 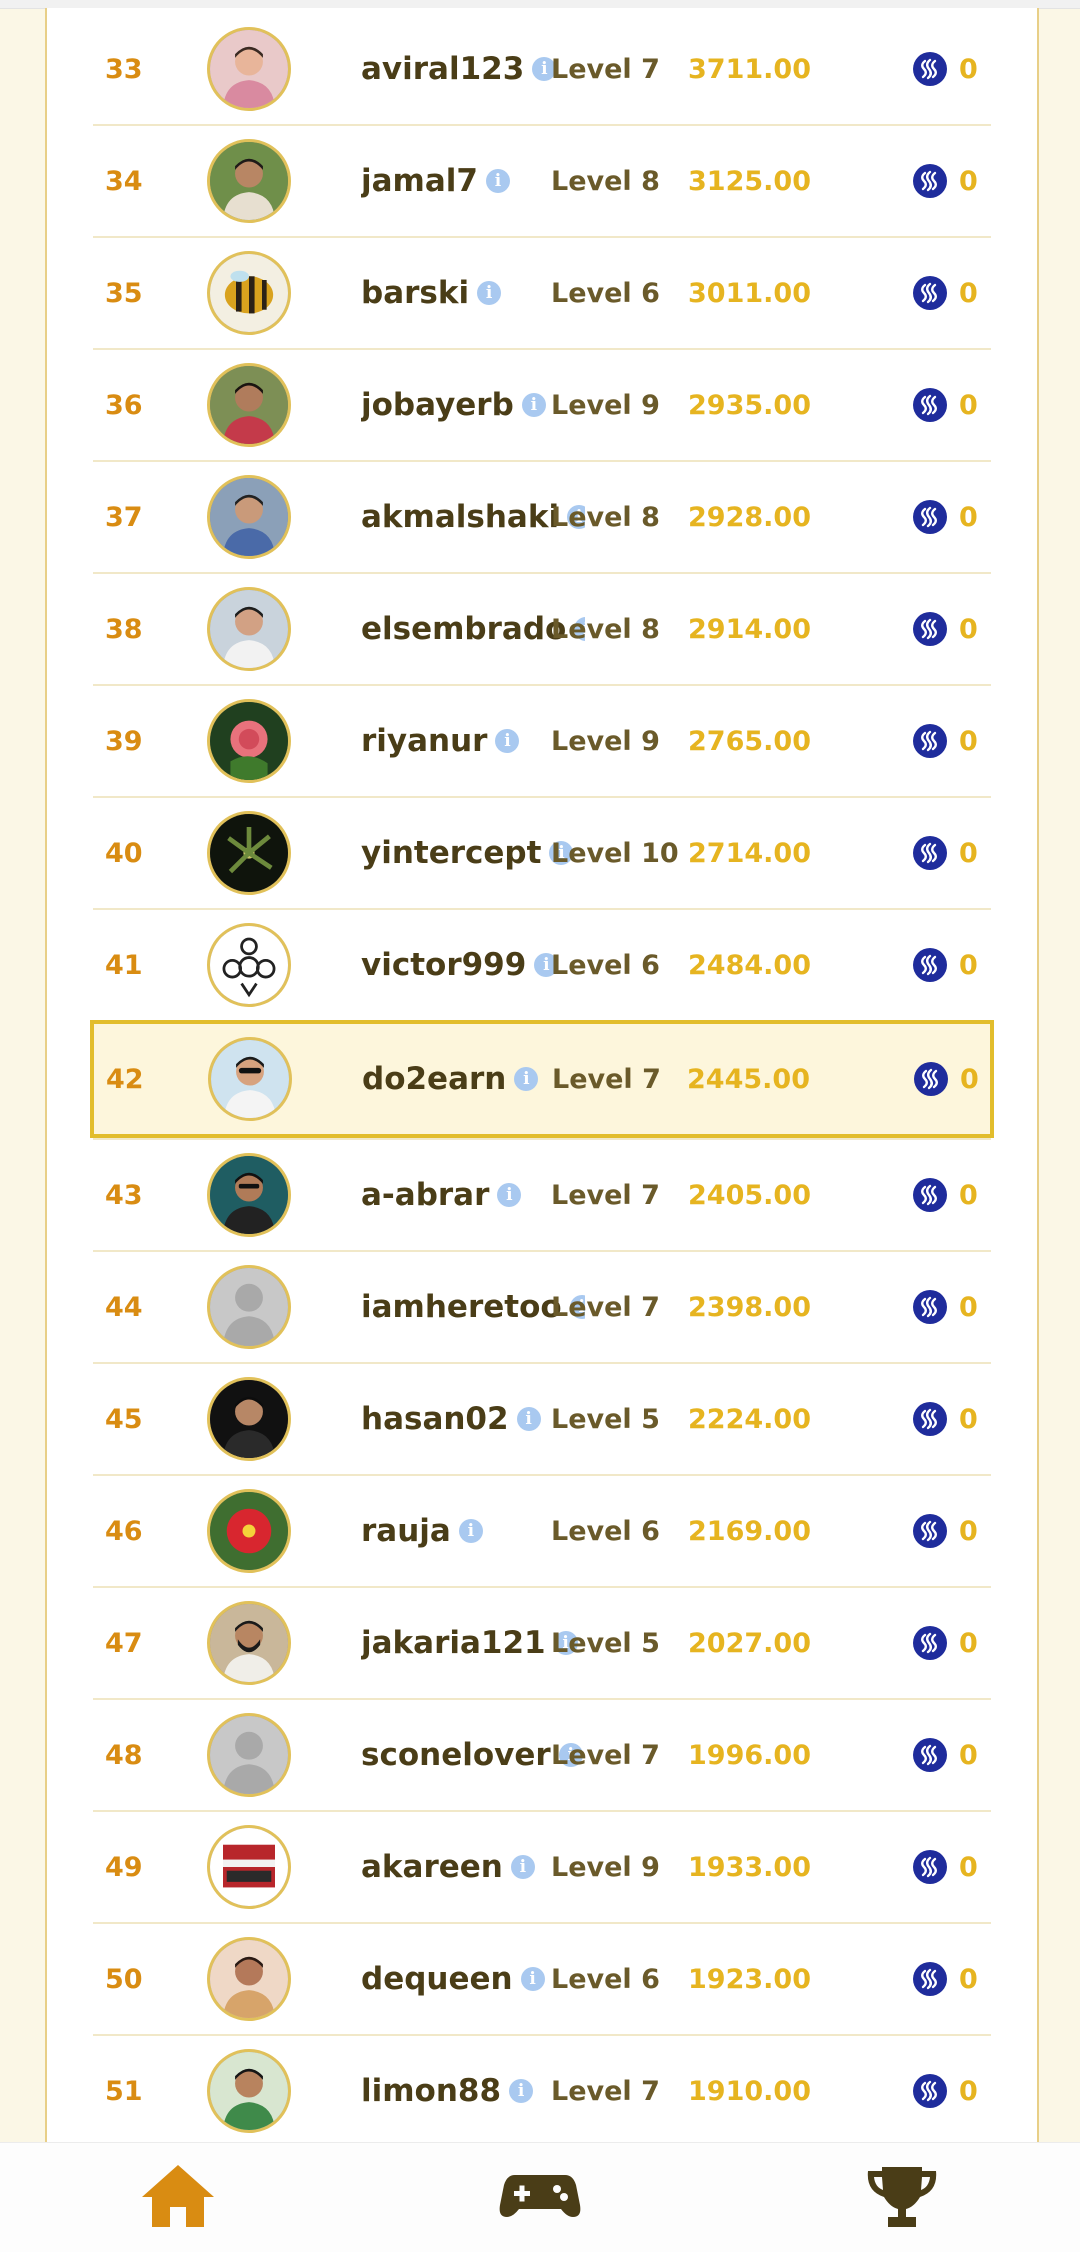 I want to click on username: jamal7, so click(x=419, y=181).